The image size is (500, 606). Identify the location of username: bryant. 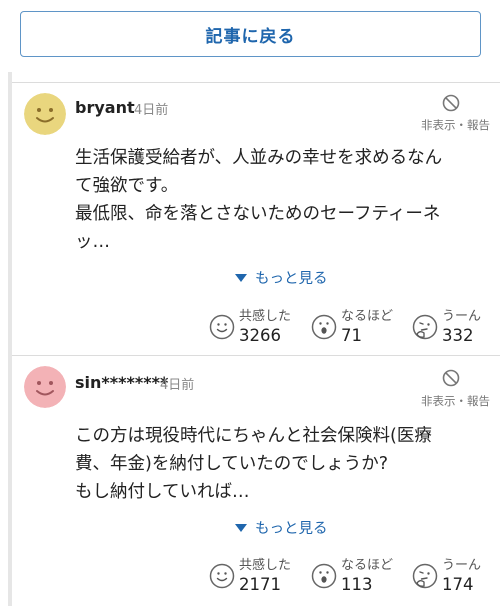
(105, 107).